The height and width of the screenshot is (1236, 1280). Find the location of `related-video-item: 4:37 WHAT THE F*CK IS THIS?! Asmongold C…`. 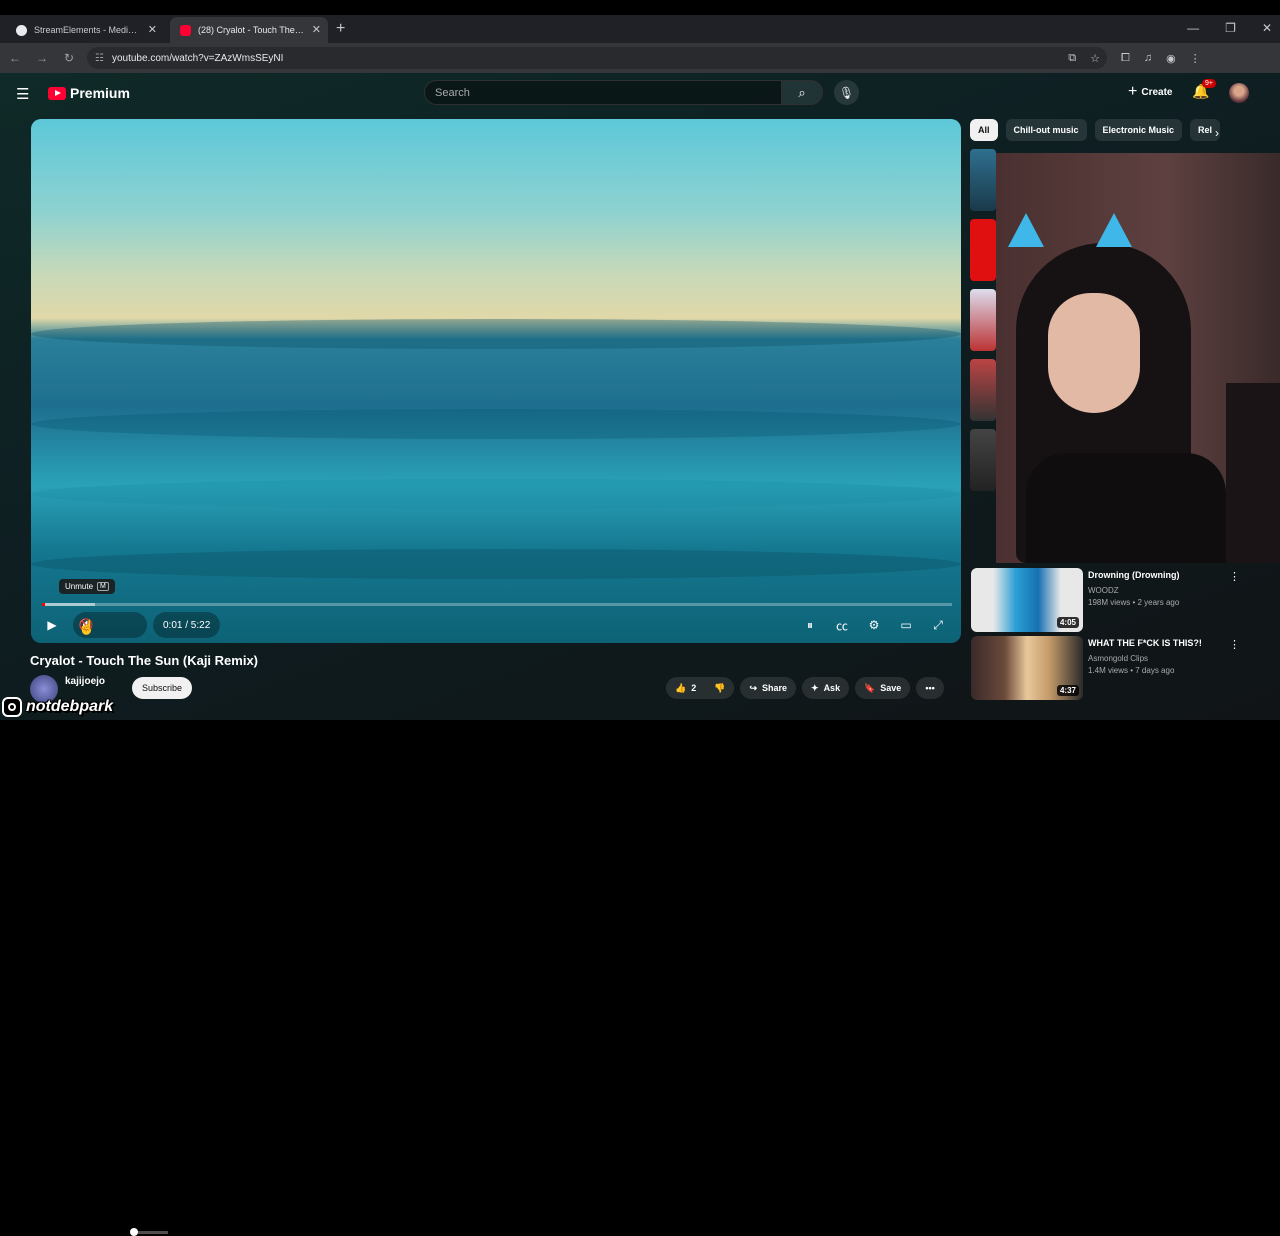

related-video-item: 4:37 WHAT THE F*CK IS THIS?! Asmongold C… is located at coordinates (1121, 668).